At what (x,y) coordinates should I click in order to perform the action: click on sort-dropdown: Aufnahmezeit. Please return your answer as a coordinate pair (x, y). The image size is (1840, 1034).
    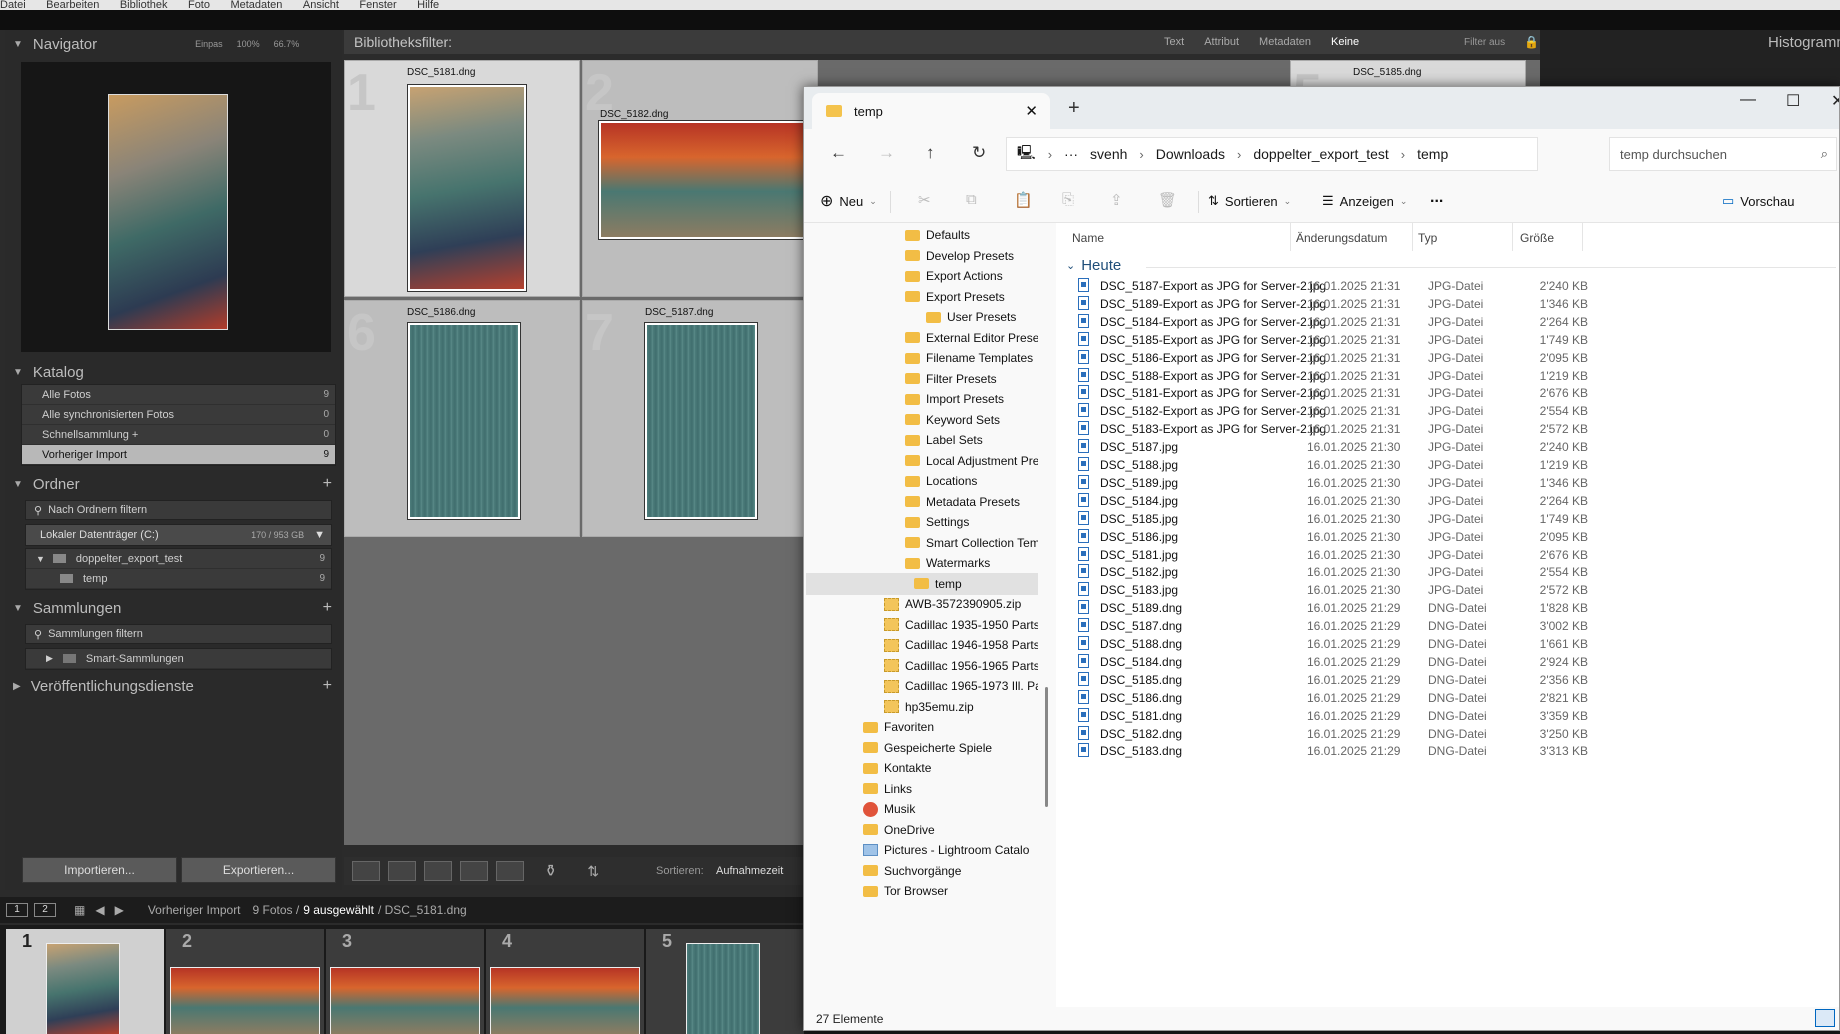
    Looking at the image, I should click on (749, 871).